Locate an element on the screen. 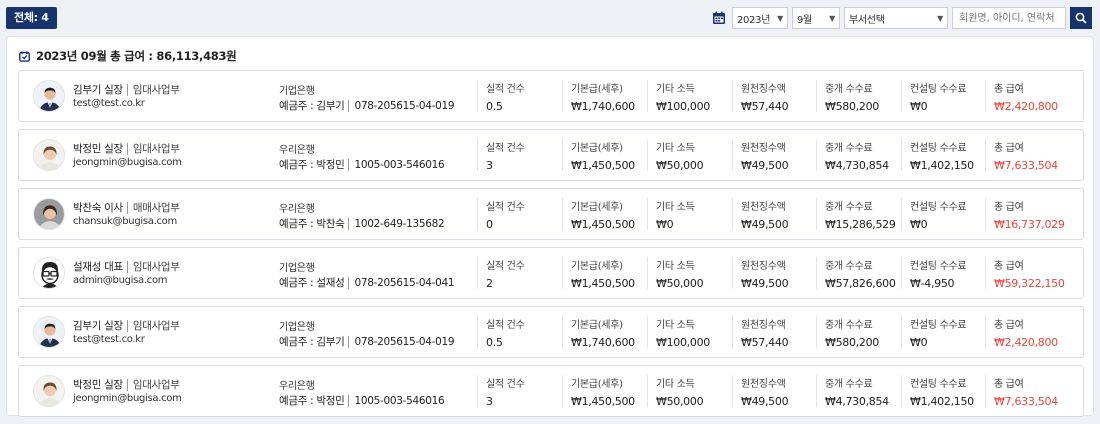  dept-select: 부서선택 ▼ is located at coordinates (896, 18).